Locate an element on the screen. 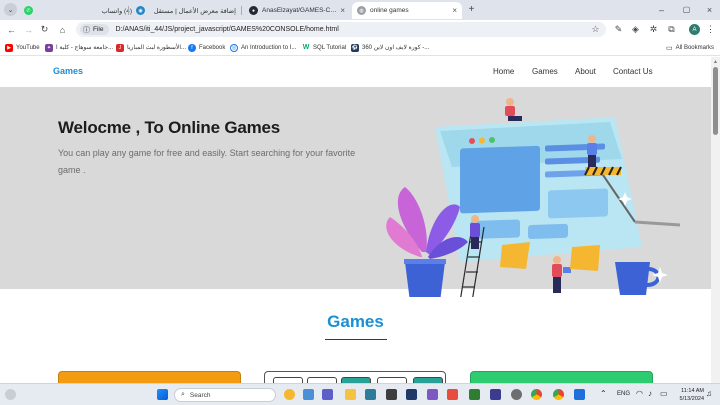 This screenshot has width=720, height=405. soccer-icon: ⚽ is located at coordinates (355, 47).